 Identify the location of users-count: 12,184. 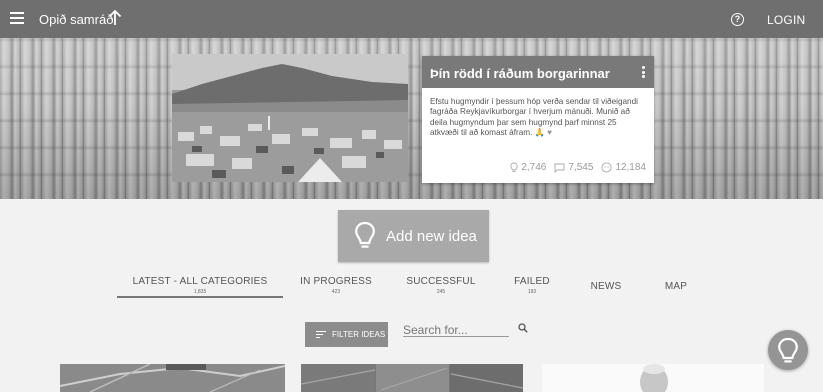
(630, 167).